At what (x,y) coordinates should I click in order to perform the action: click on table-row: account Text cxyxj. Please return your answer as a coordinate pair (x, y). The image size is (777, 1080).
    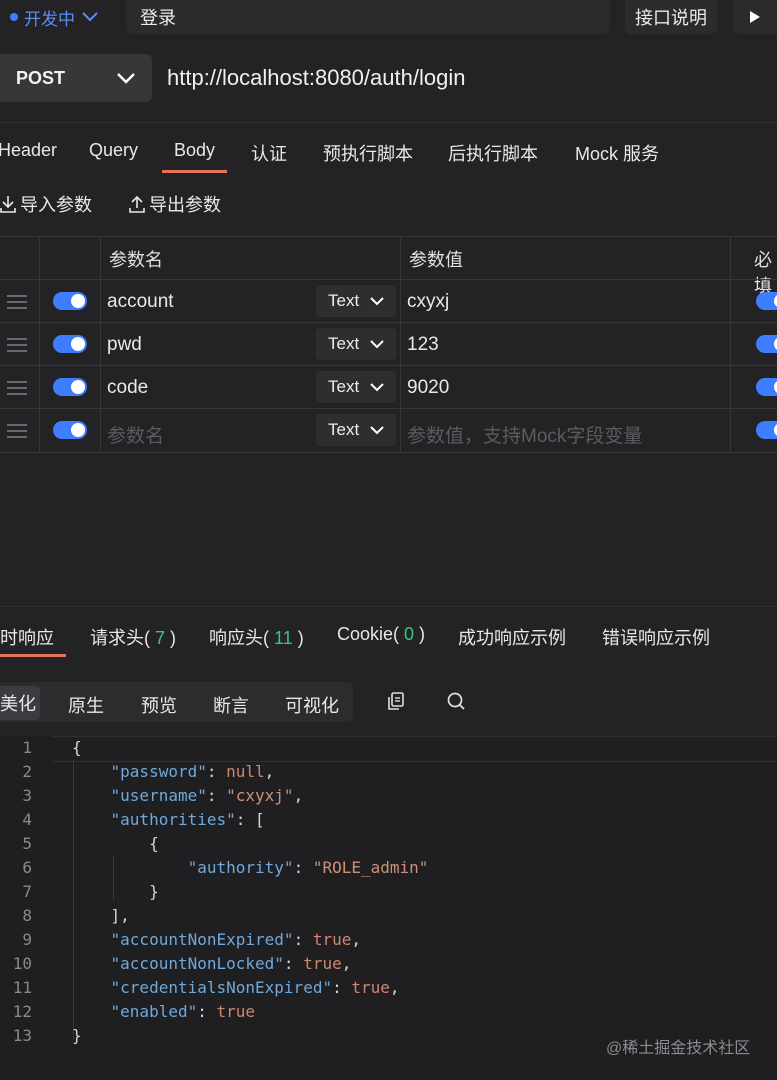
    Looking at the image, I should click on (388, 301).